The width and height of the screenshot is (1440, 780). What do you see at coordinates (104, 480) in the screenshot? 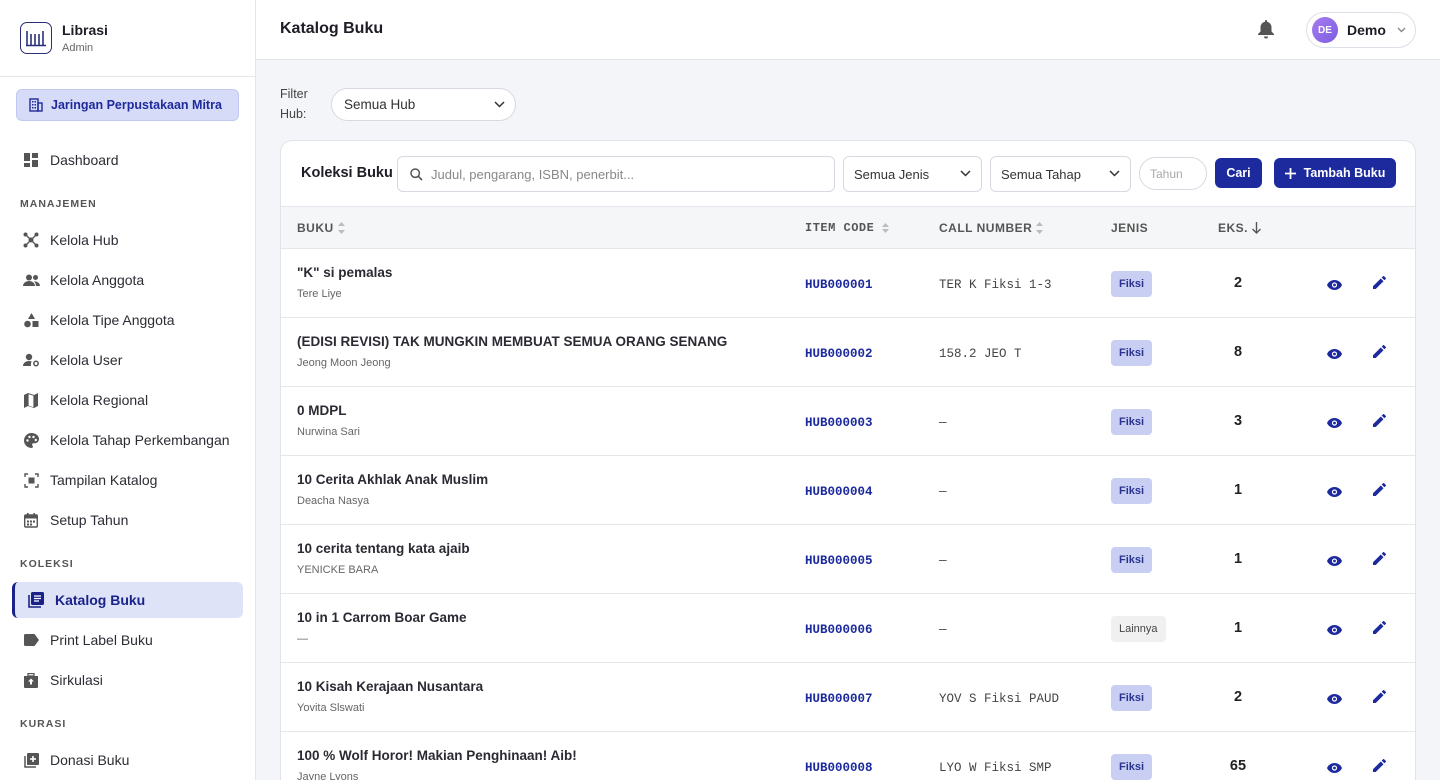
I see `sidebar-item-label: Tampilan Katalog` at bounding box center [104, 480].